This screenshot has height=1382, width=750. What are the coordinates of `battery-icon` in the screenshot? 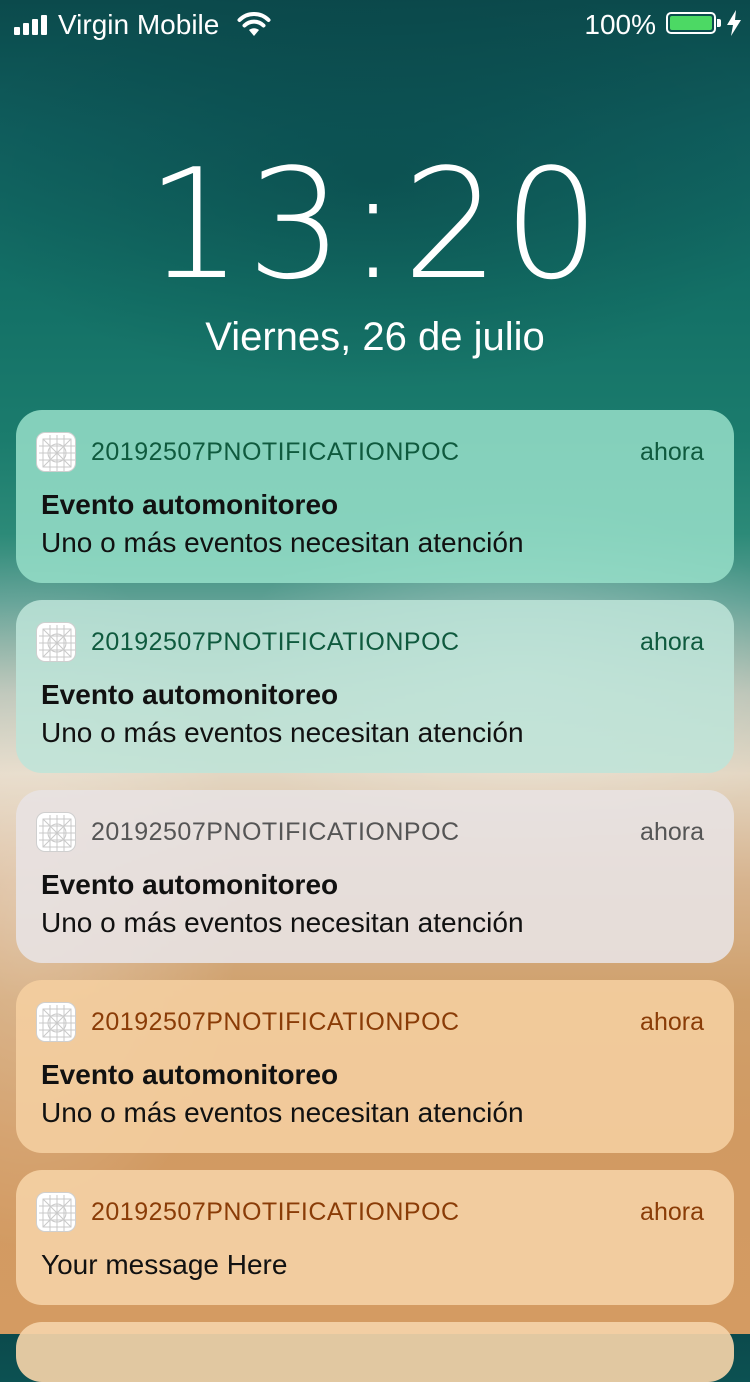 It's located at (691, 23).